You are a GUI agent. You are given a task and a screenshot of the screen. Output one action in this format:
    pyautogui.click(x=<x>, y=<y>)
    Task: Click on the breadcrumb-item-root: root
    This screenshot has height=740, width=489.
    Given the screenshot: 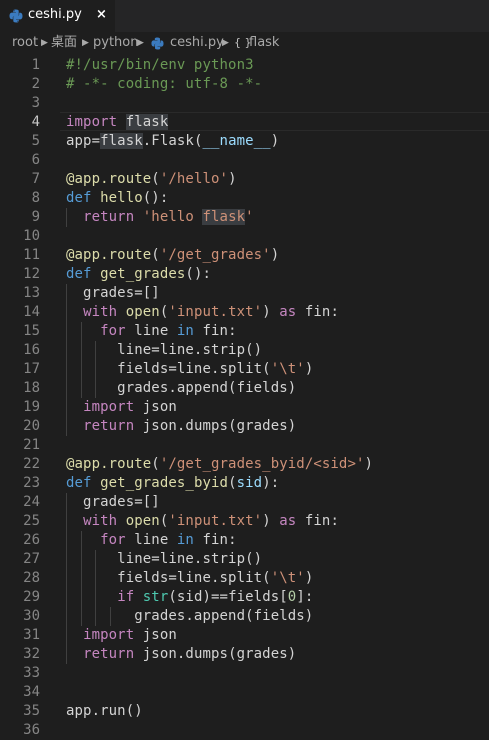 What is the action you would take?
    pyautogui.click(x=25, y=43)
    